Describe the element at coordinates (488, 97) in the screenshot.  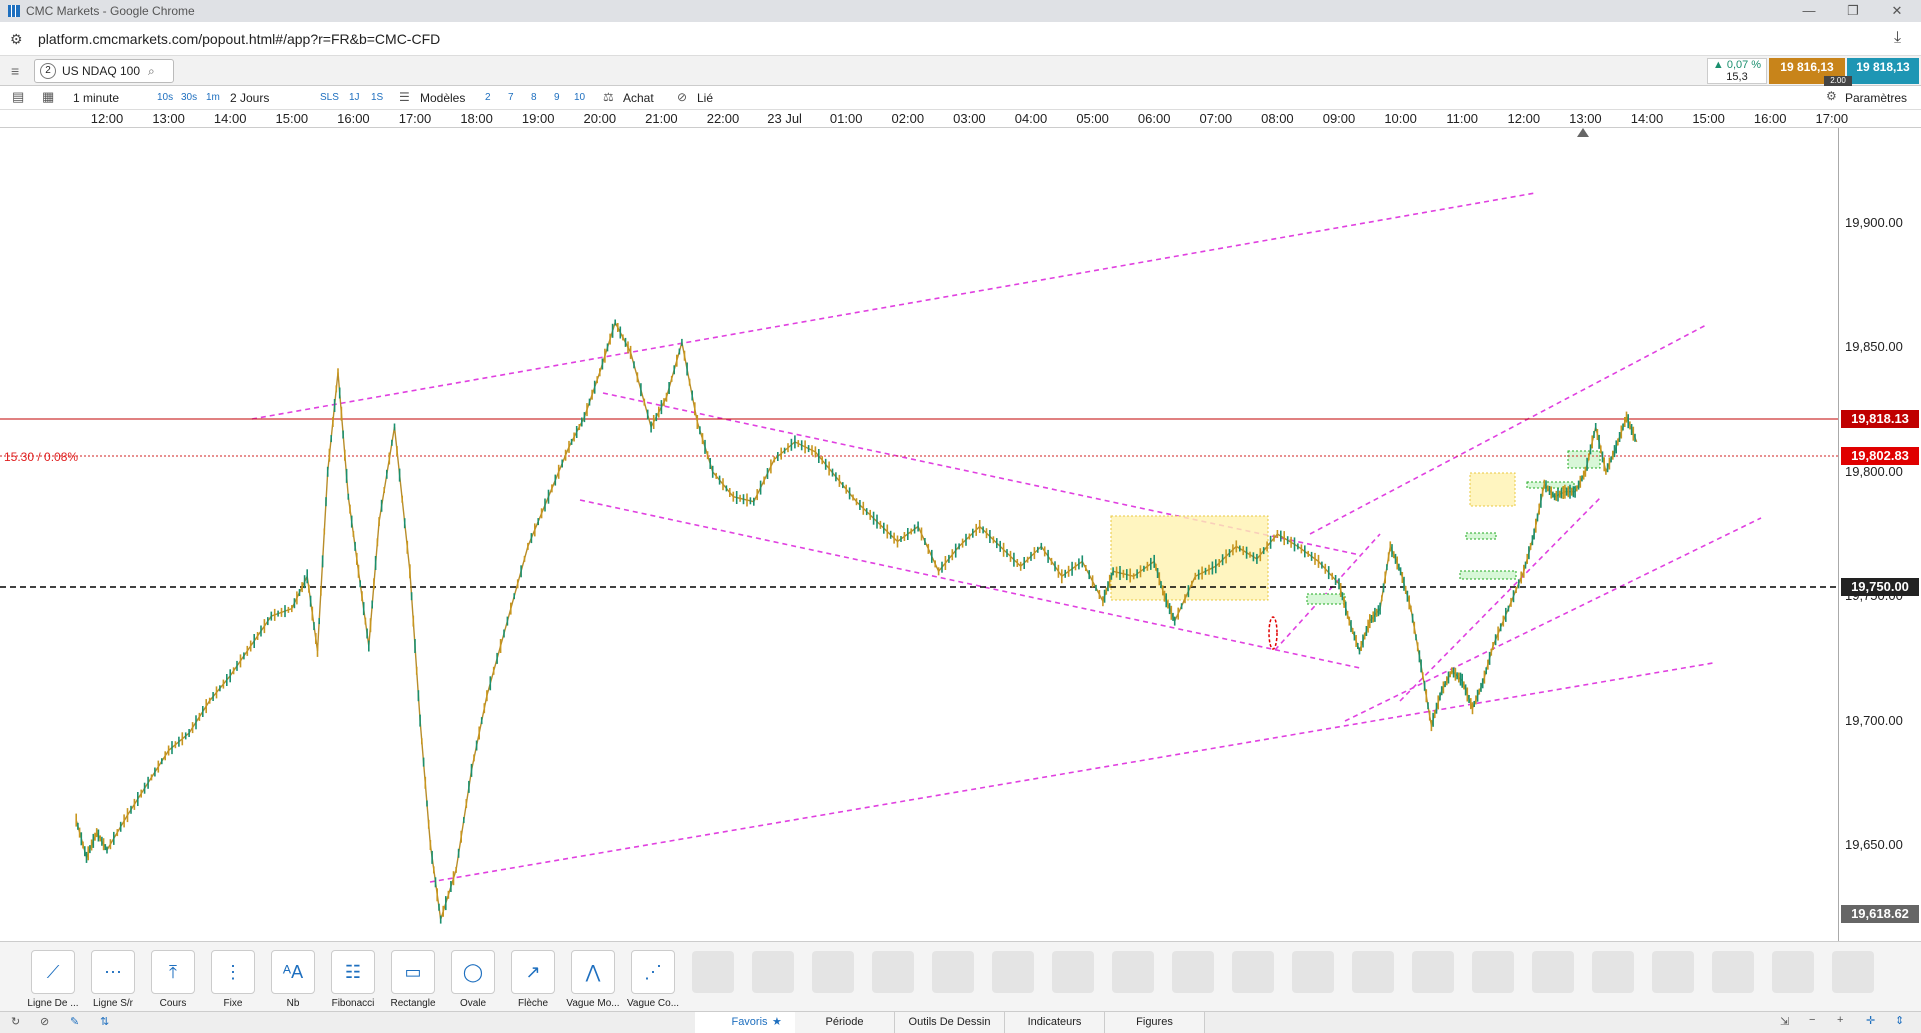
I see `quick-2: 2` at that location.